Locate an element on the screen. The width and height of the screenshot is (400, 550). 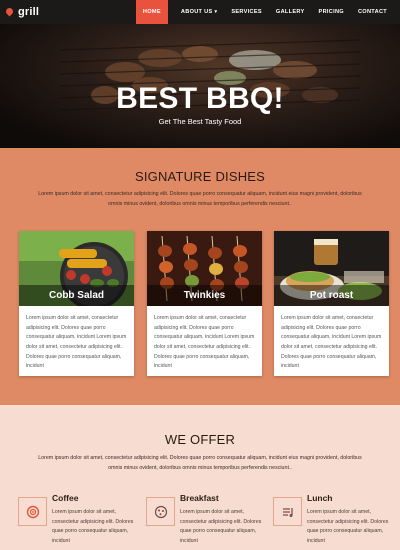
service-title: Coffee is located at coordinates (65, 498).